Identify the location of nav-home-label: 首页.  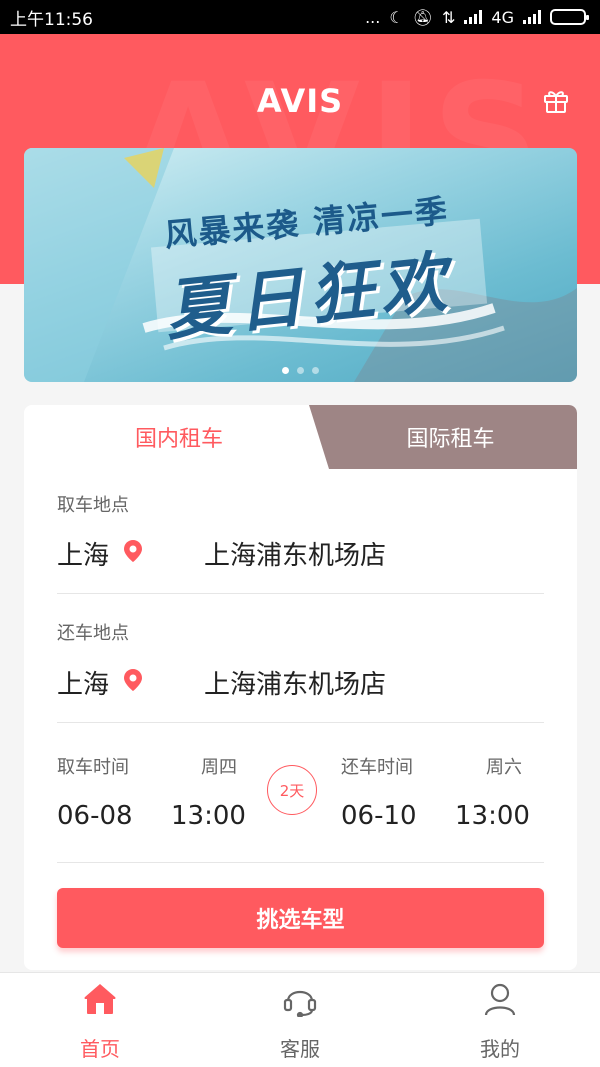
(100, 1049).